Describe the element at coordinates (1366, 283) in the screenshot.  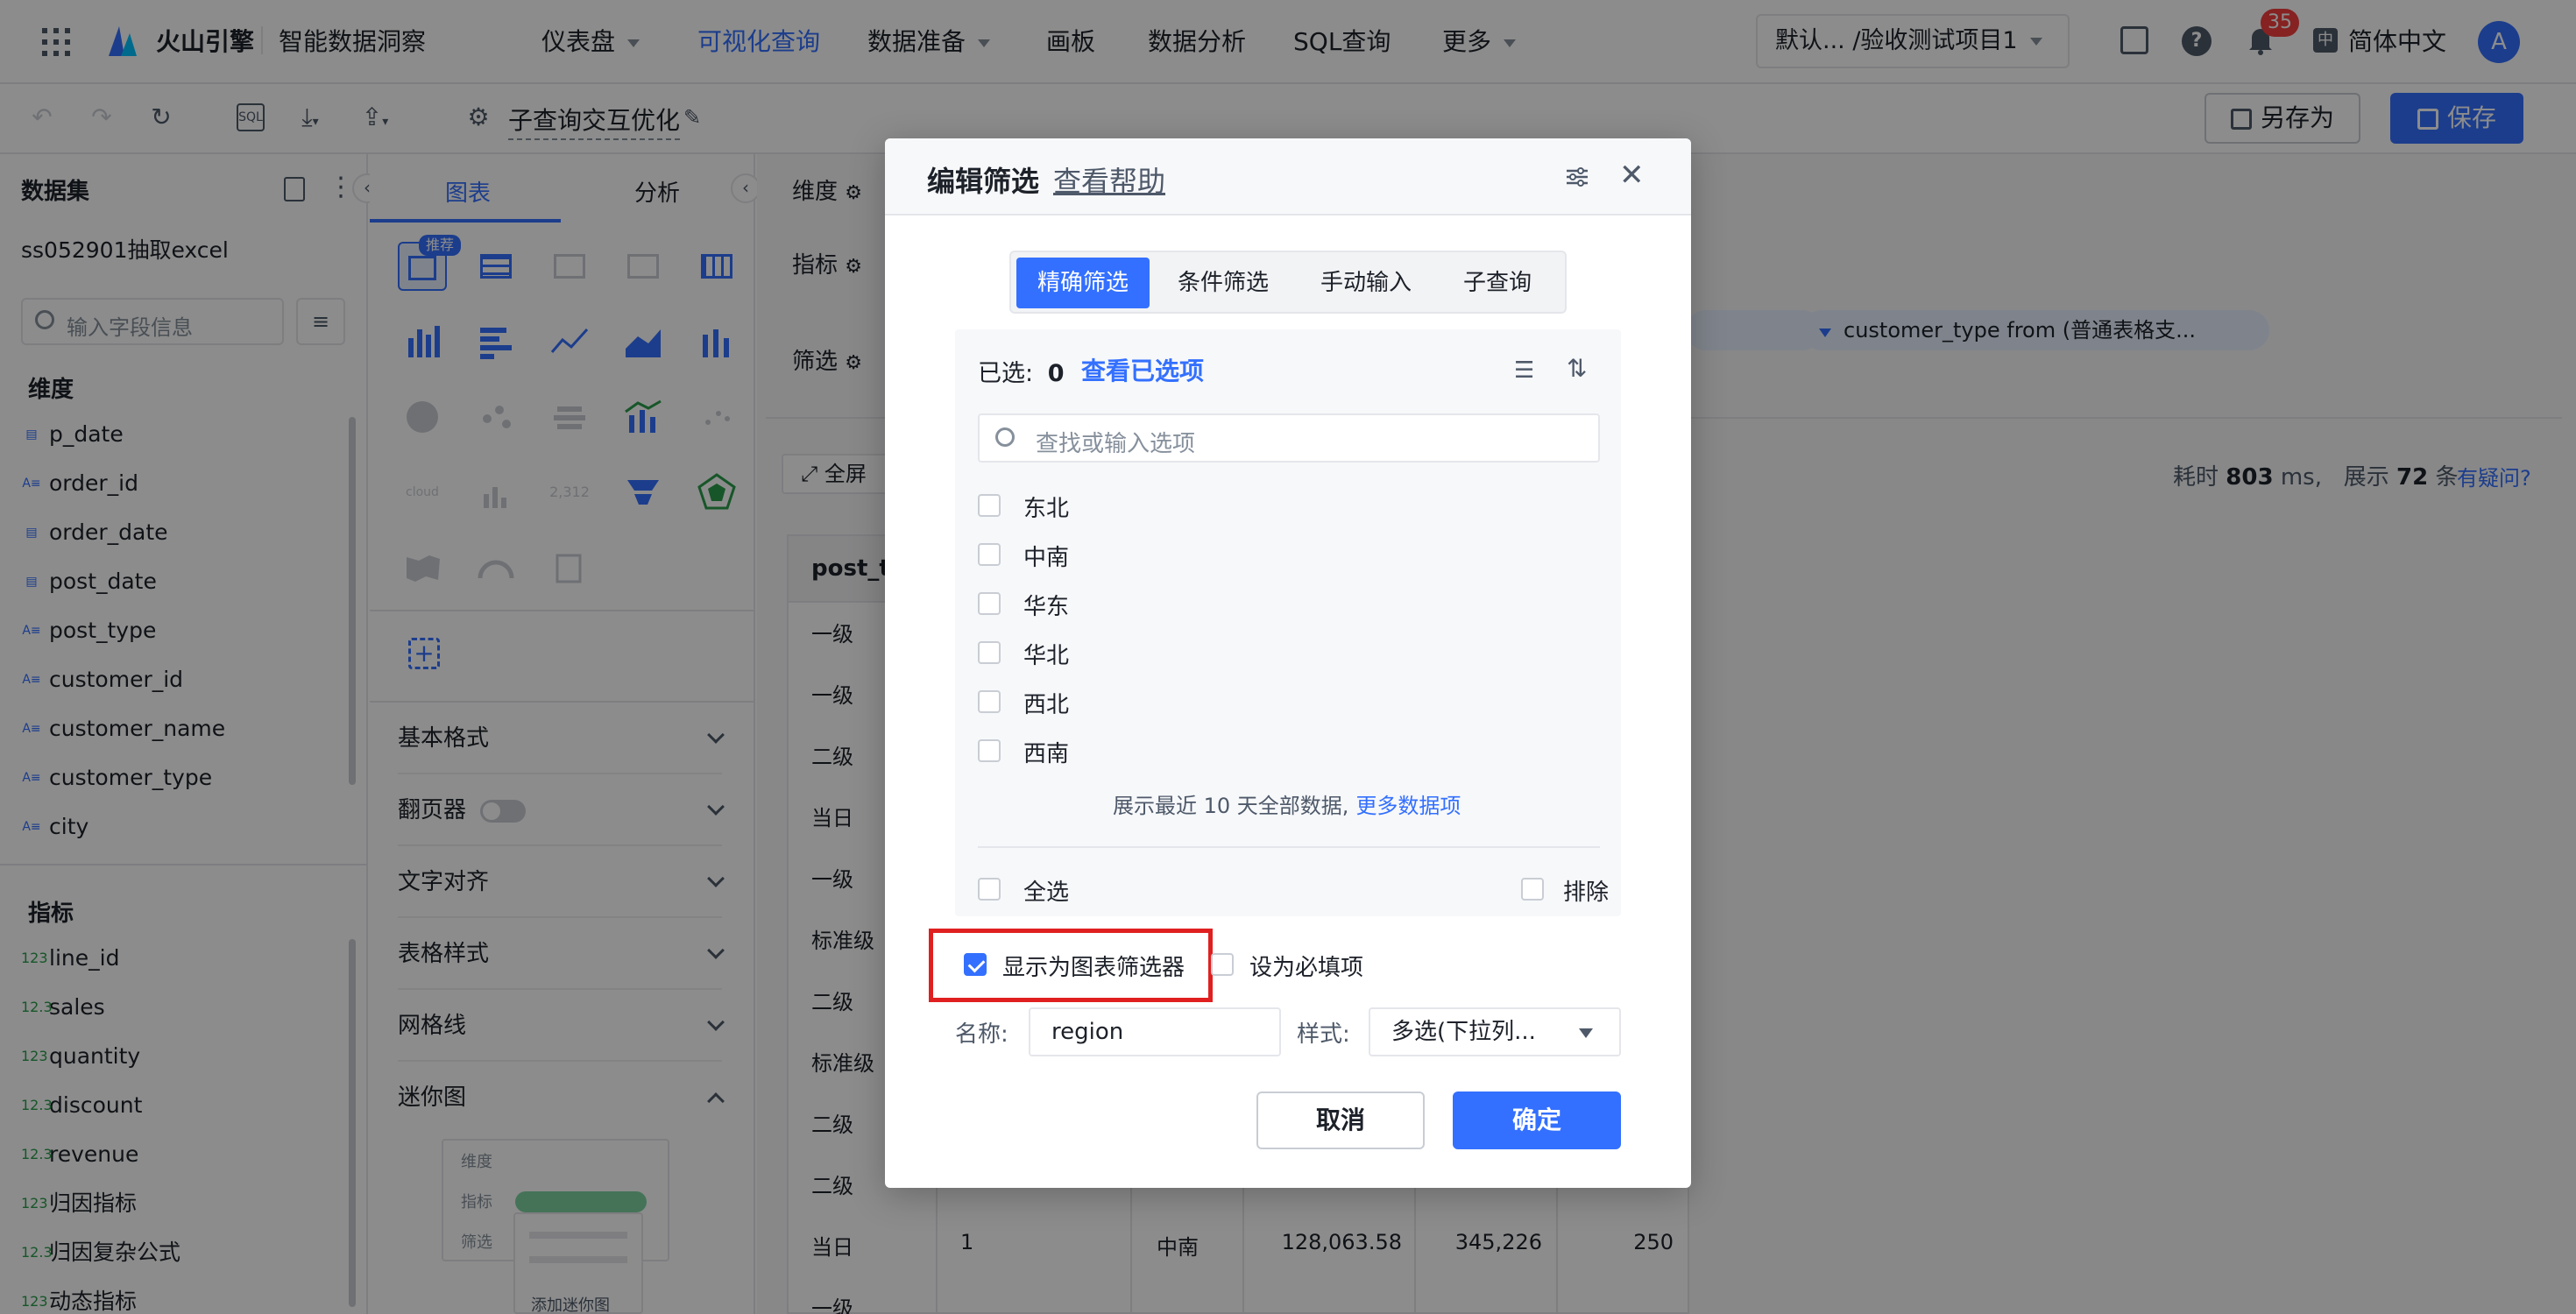
I see `tab-manual-input: 手动输入` at that location.